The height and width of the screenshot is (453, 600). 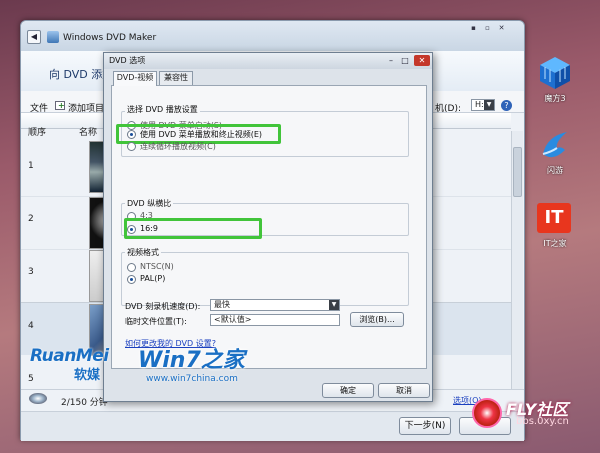 I want to click on win7-url: www.win7china.com, so click(x=192, y=379).